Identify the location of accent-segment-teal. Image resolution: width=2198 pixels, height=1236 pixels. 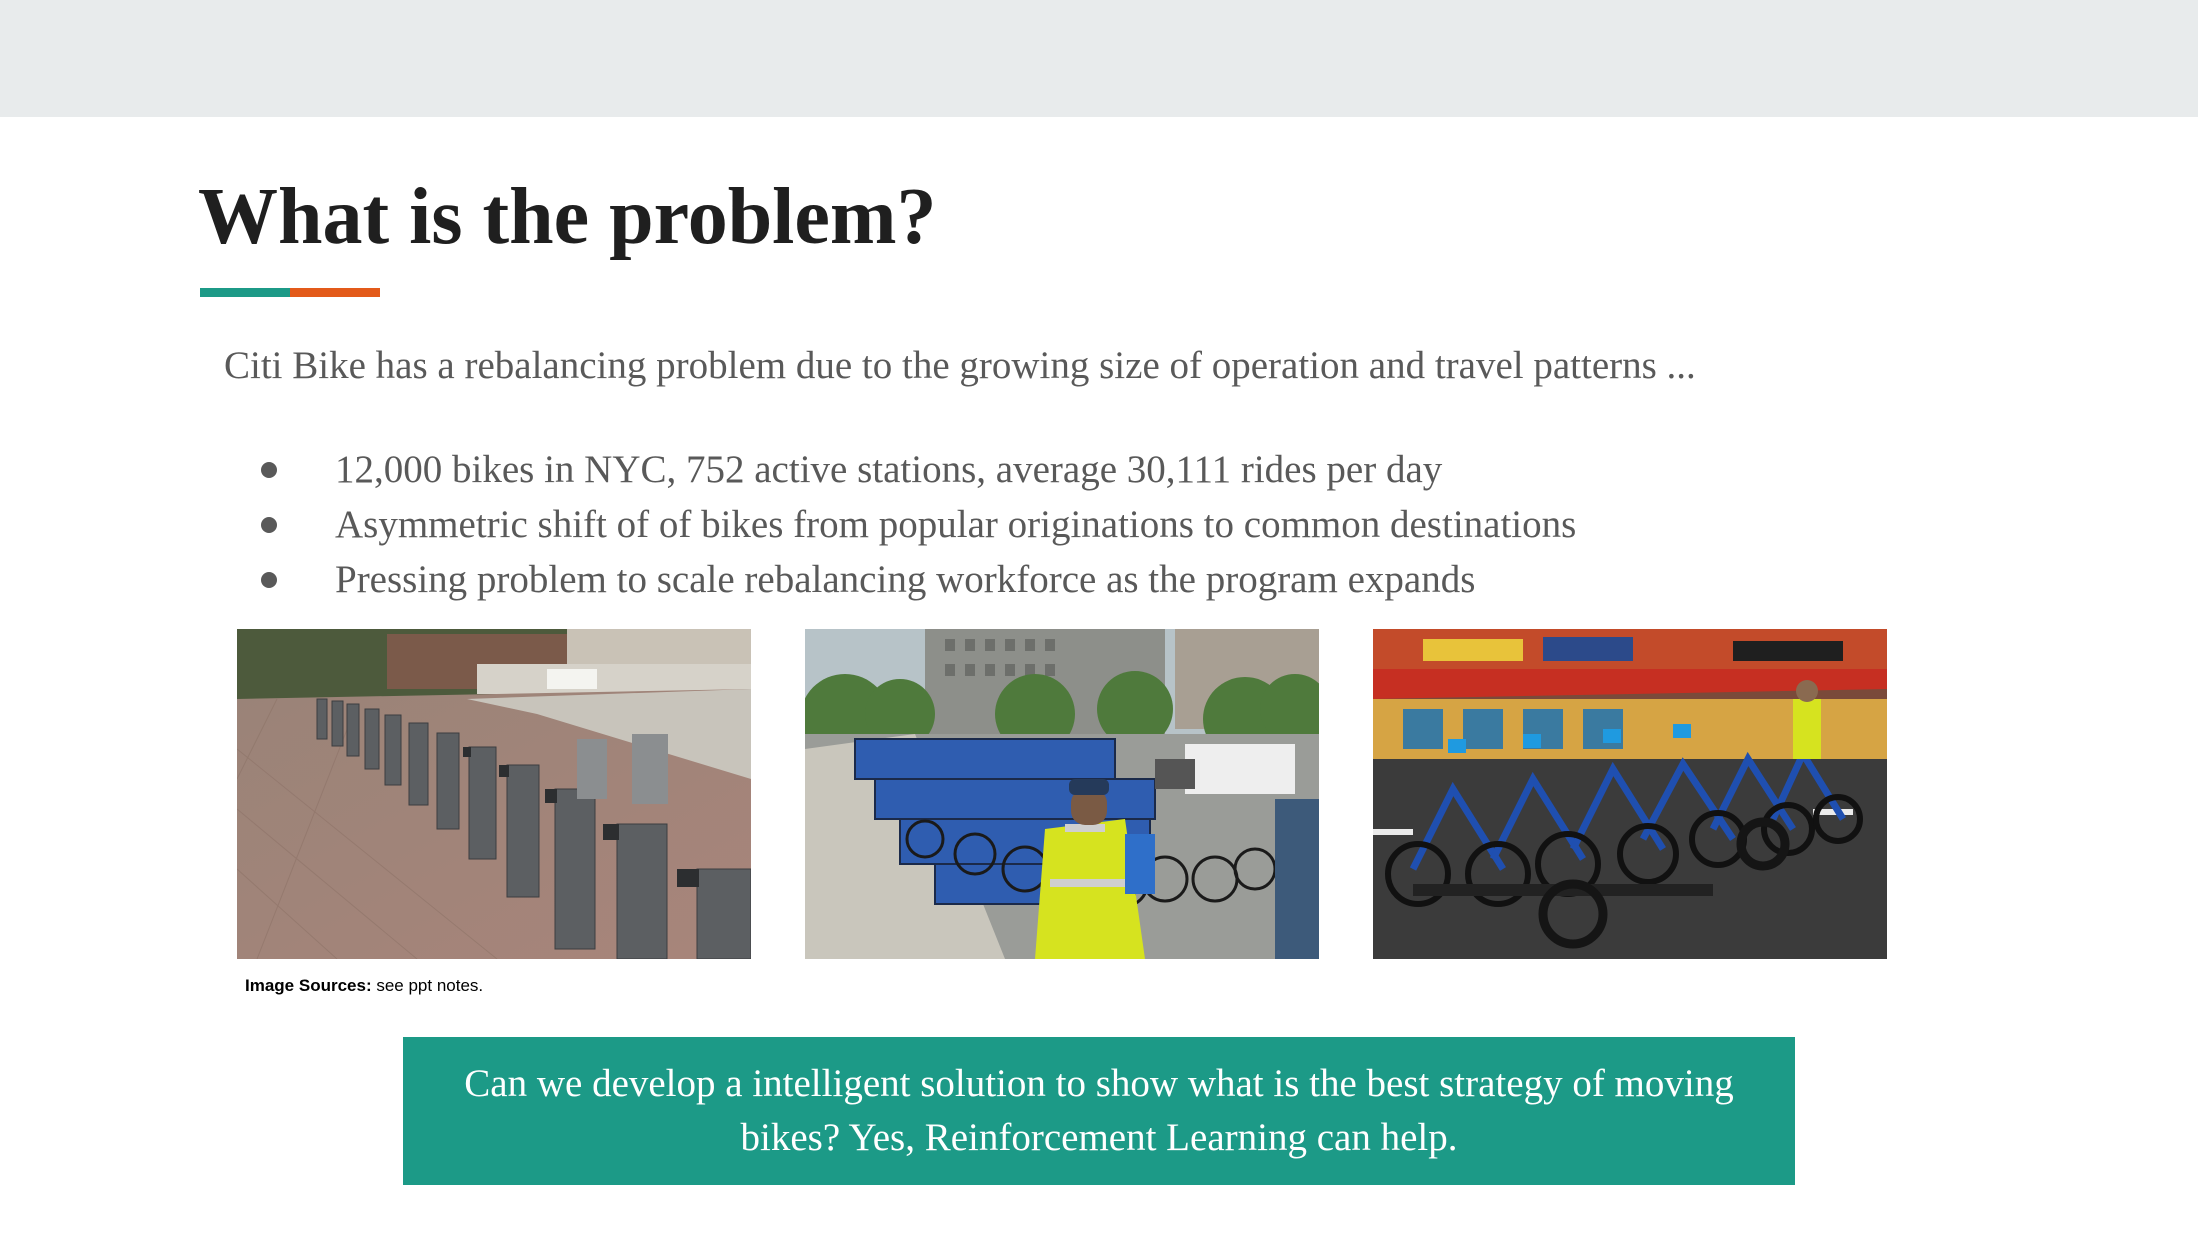
(245, 292).